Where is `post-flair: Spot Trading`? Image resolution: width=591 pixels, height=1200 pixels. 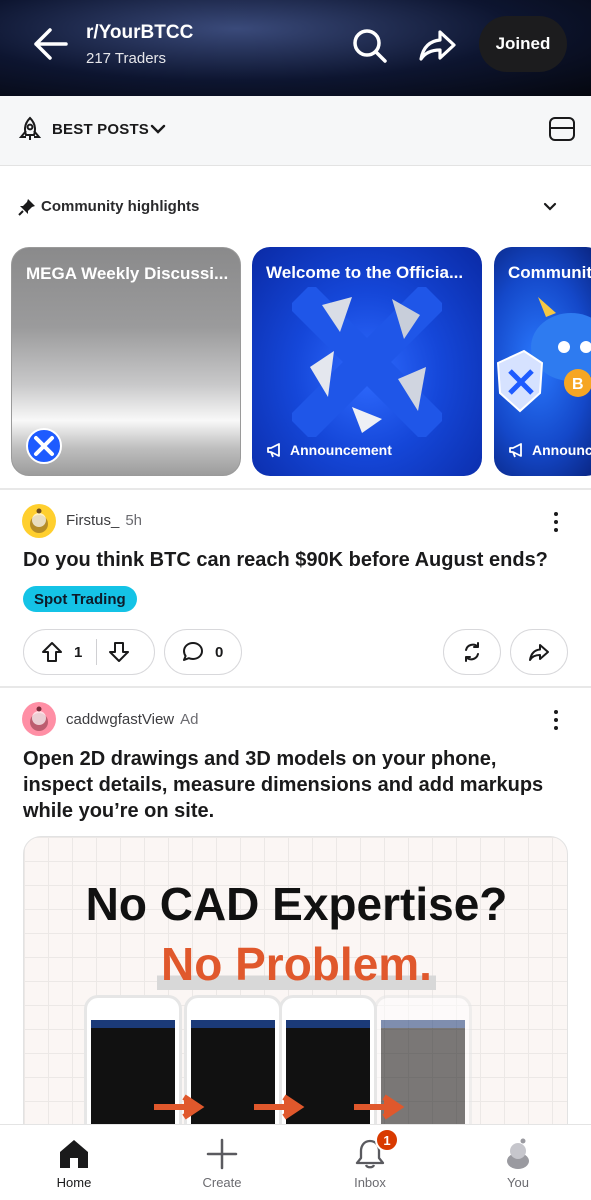 post-flair: Spot Trading is located at coordinates (80, 599).